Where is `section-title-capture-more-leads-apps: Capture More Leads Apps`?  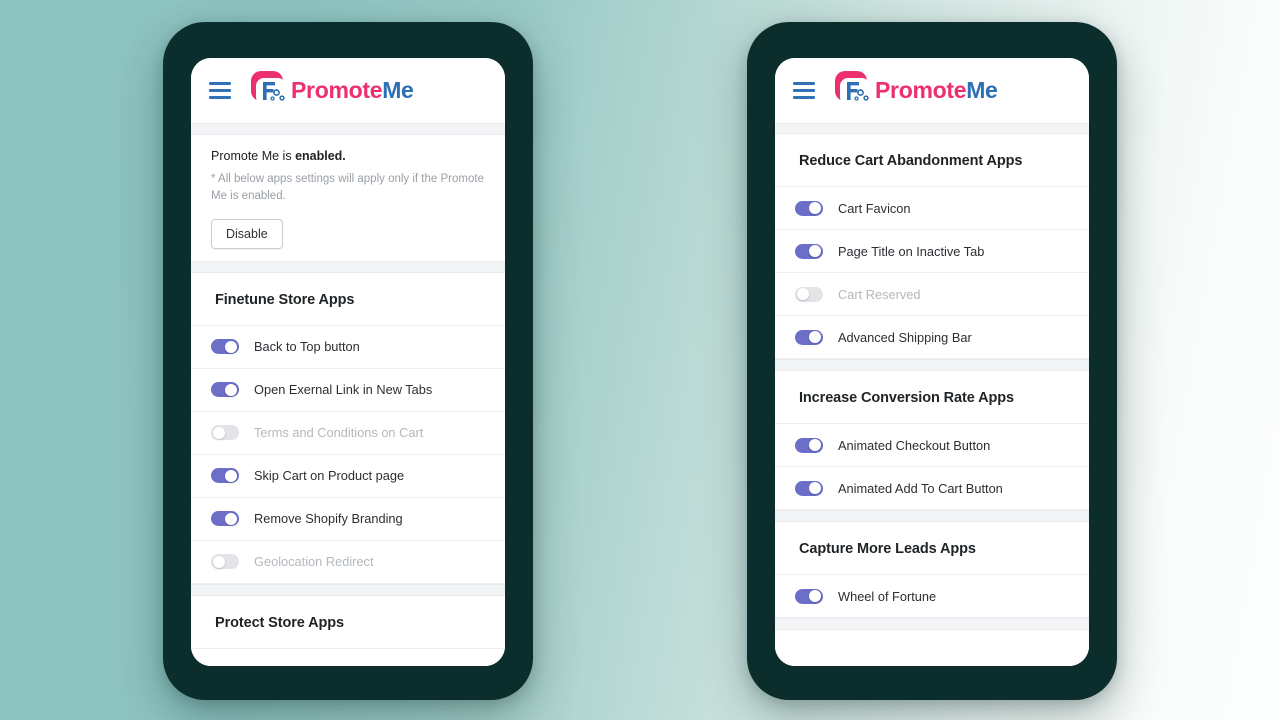 section-title-capture-more-leads-apps: Capture More Leads Apps is located at coordinates (932, 548).